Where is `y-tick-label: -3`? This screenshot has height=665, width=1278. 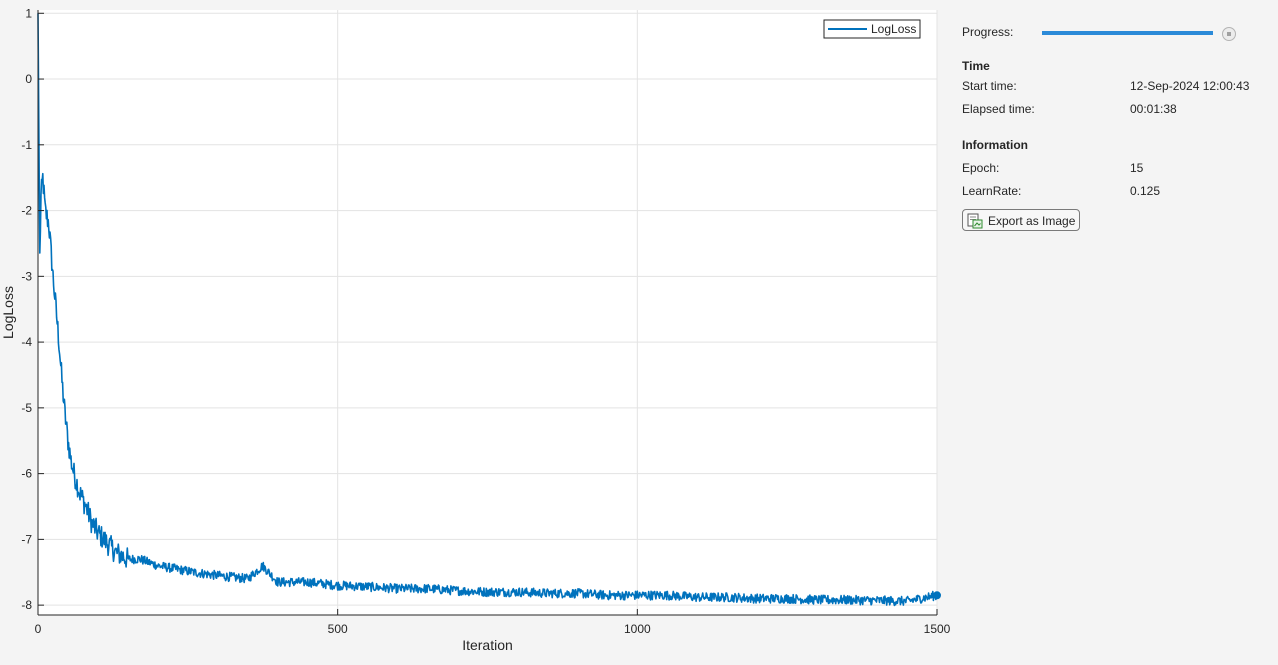 y-tick-label: -3 is located at coordinates (26, 276).